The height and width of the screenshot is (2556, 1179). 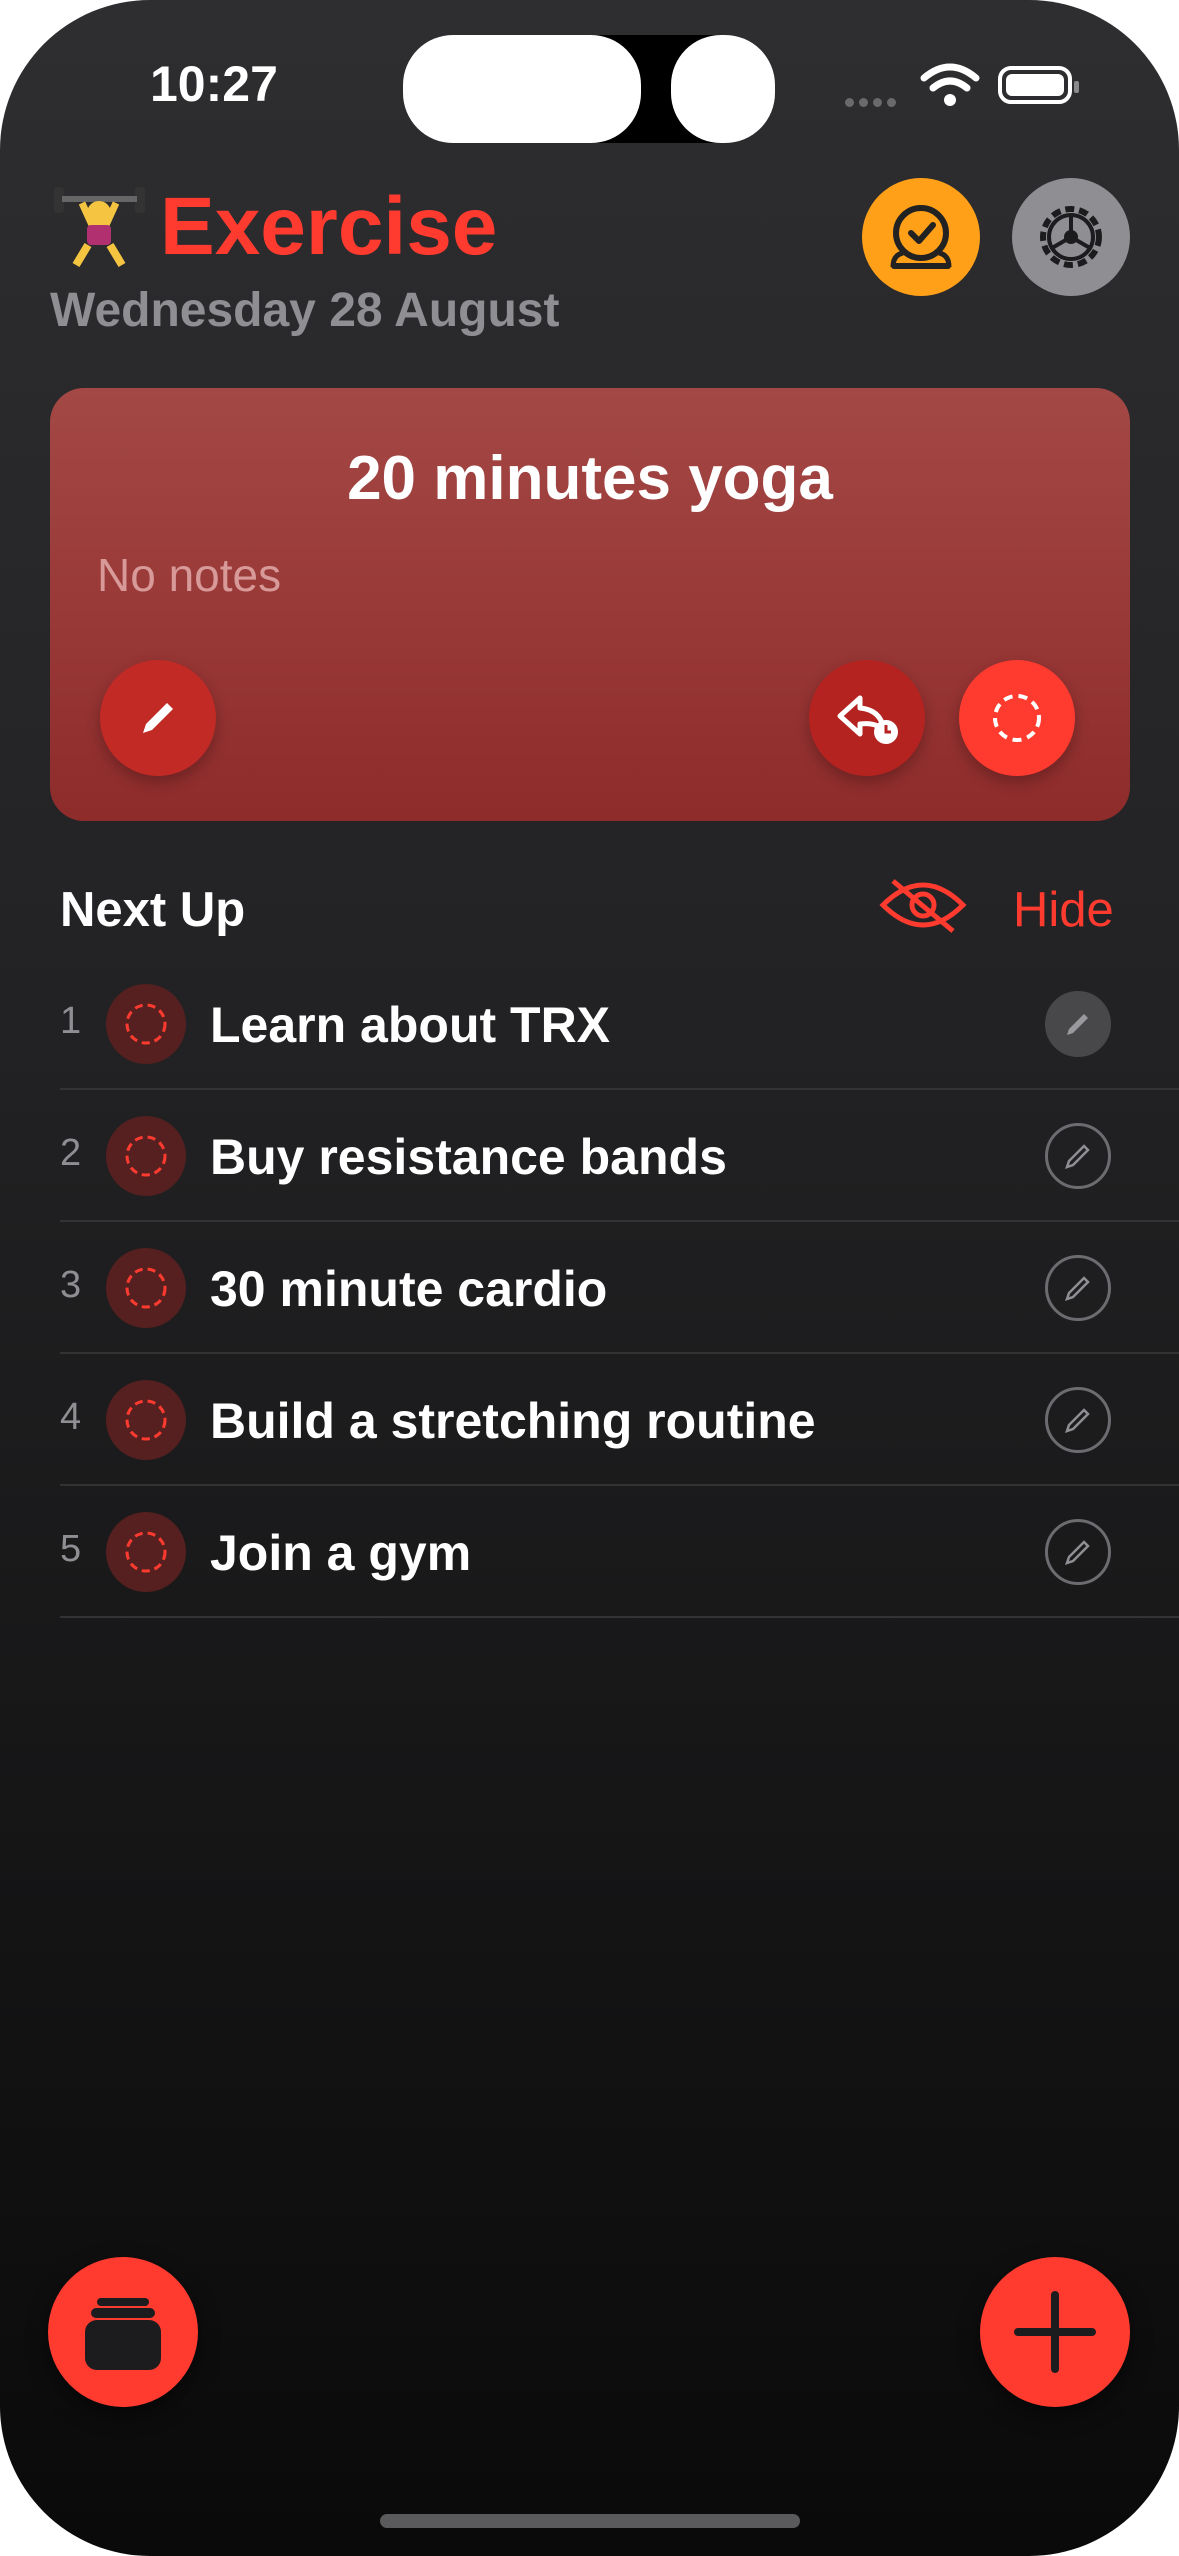 I want to click on stacked-cards-icon, so click(x=123, y=2334).